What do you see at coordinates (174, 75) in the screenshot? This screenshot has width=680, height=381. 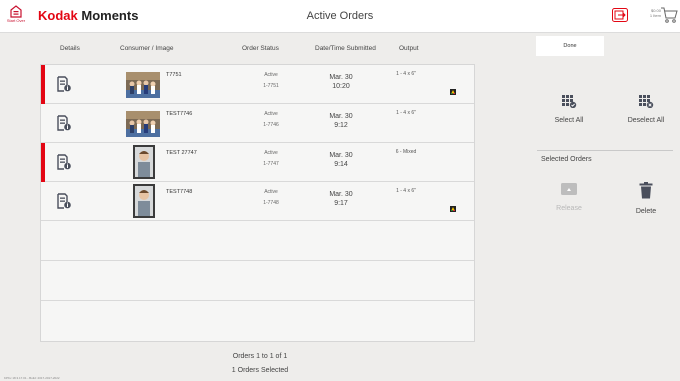 I see `order-consumer-name: T7751` at bounding box center [174, 75].